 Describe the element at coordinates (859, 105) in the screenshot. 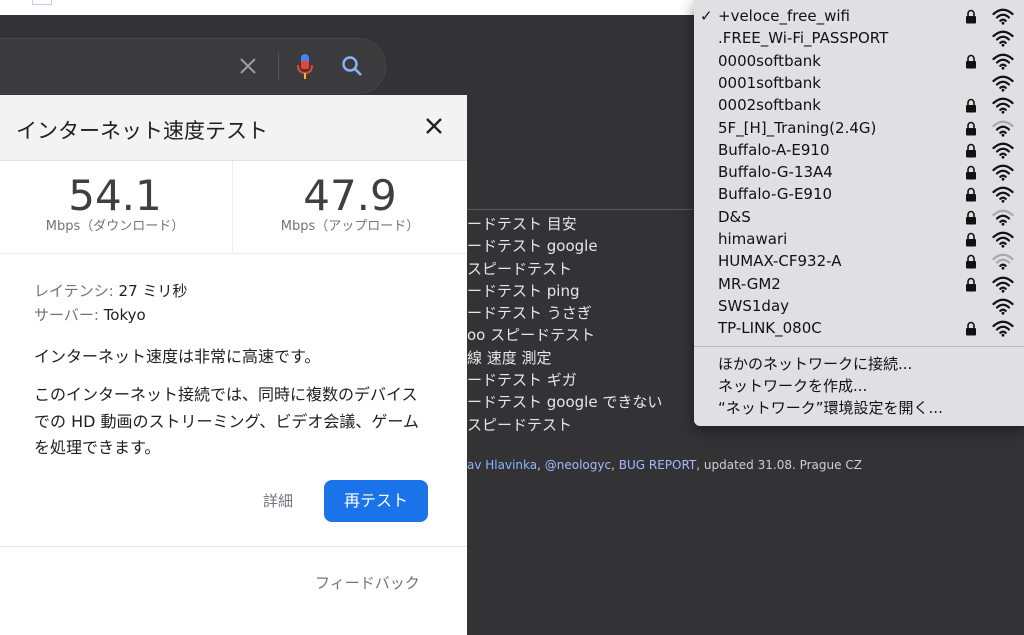

I see `wifi-network-row: 0002softbank` at that location.